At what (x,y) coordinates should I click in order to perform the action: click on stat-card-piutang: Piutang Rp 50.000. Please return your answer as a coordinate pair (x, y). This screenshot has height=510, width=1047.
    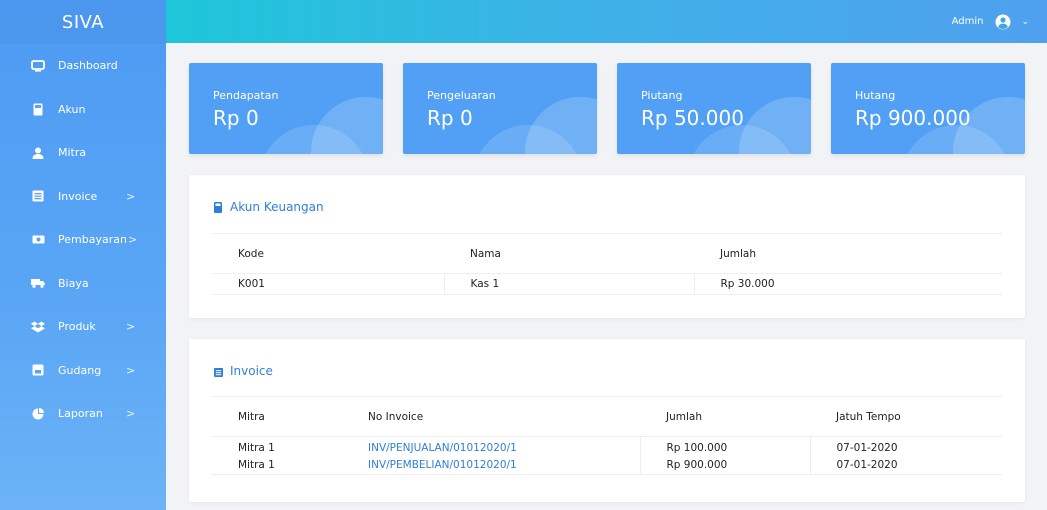
    Looking at the image, I should click on (714, 108).